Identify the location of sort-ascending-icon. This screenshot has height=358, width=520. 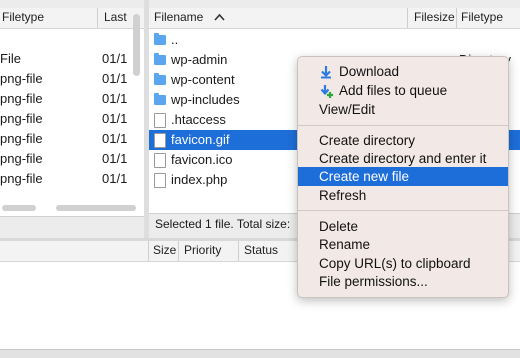
(219, 17).